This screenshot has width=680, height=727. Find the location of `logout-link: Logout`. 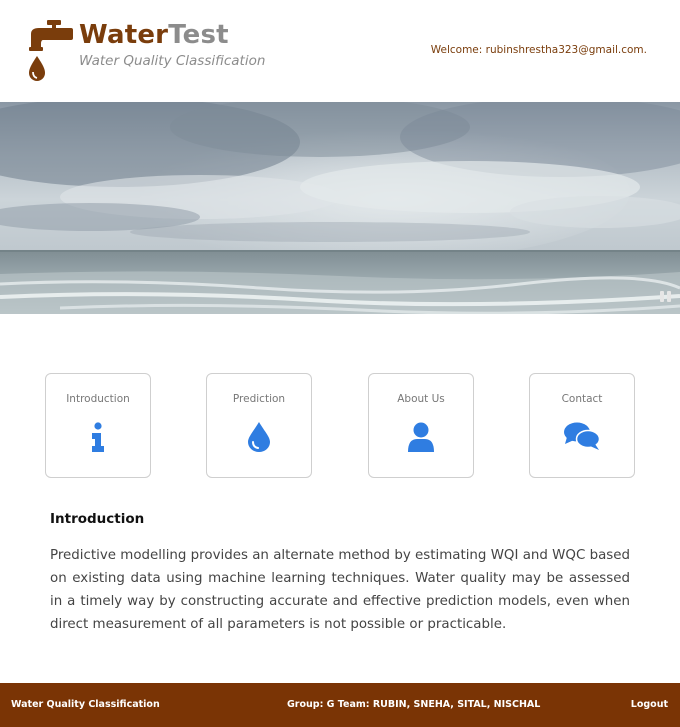

logout-link: Logout is located at coordinates (649, 704).